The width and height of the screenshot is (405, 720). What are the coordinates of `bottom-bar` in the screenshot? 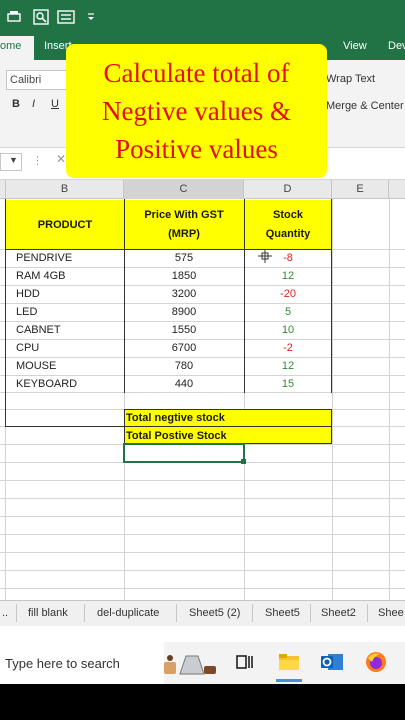 It's located at (202, 702).